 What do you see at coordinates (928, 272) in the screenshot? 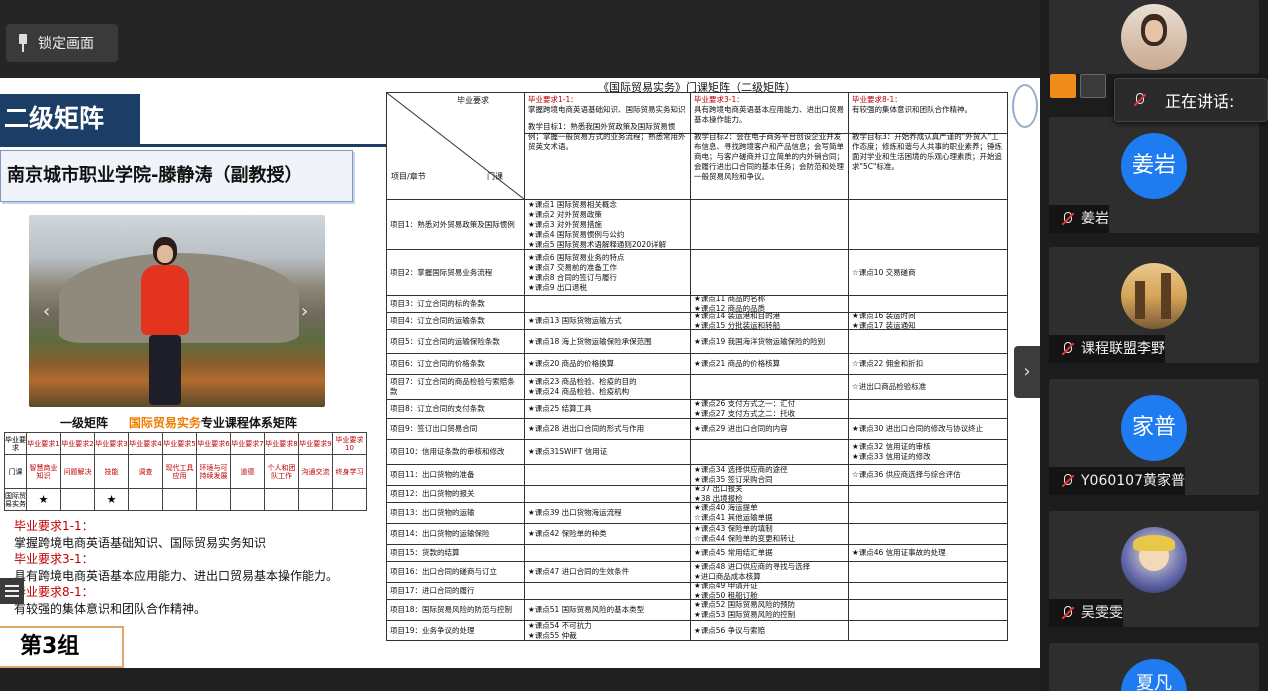
I see `lesson-cell: ☆课点10 交易磋商` at bounding box center [928, 272].